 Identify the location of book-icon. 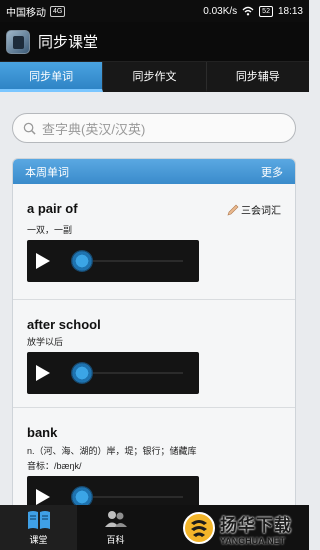
(38, 520).